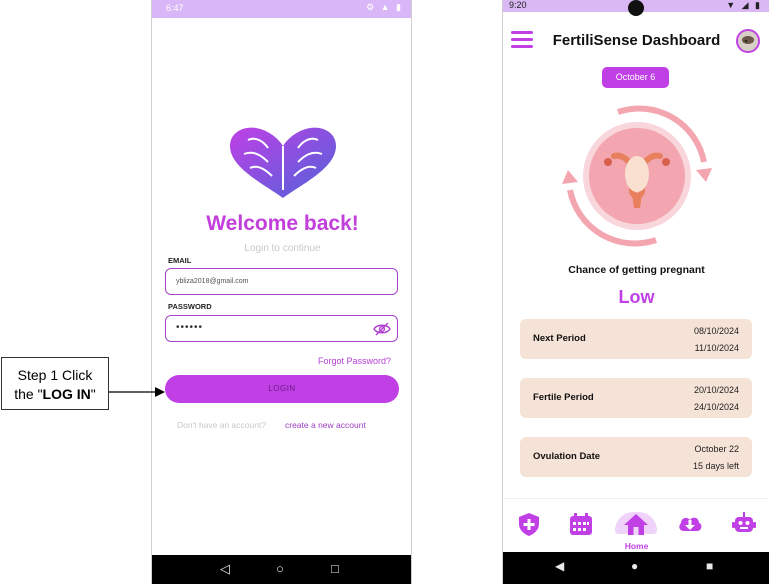  I want to click on system-nav-bar: ◀ ● ■, so click(636, 568).